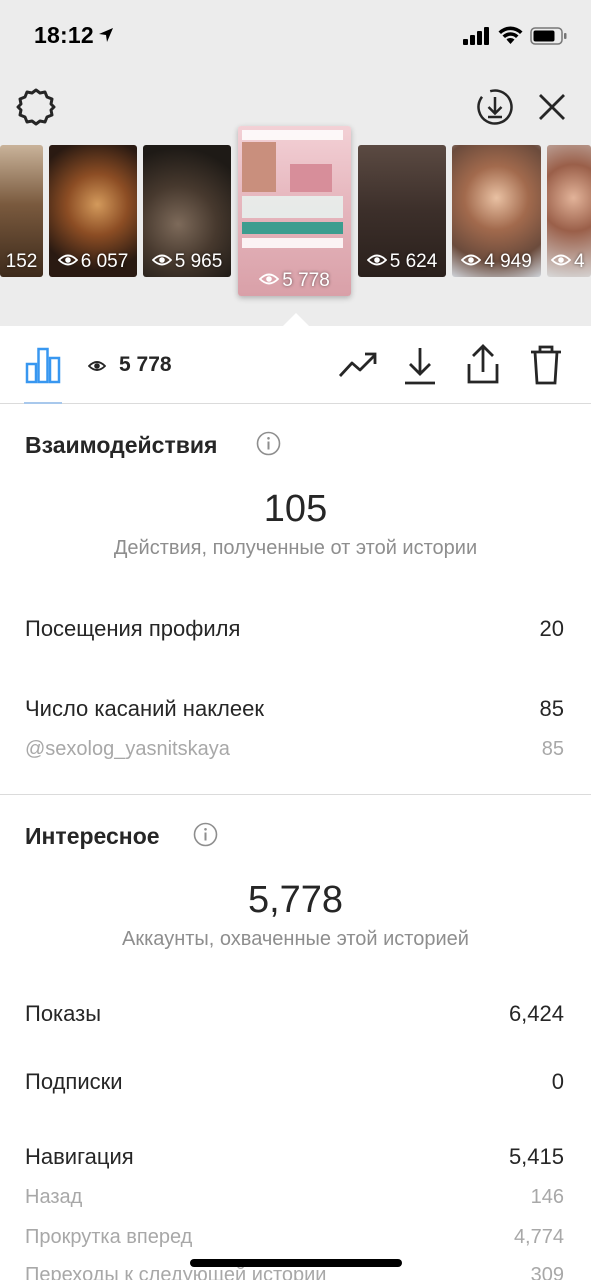  I want to click on trending-icon, so click(358, 365).